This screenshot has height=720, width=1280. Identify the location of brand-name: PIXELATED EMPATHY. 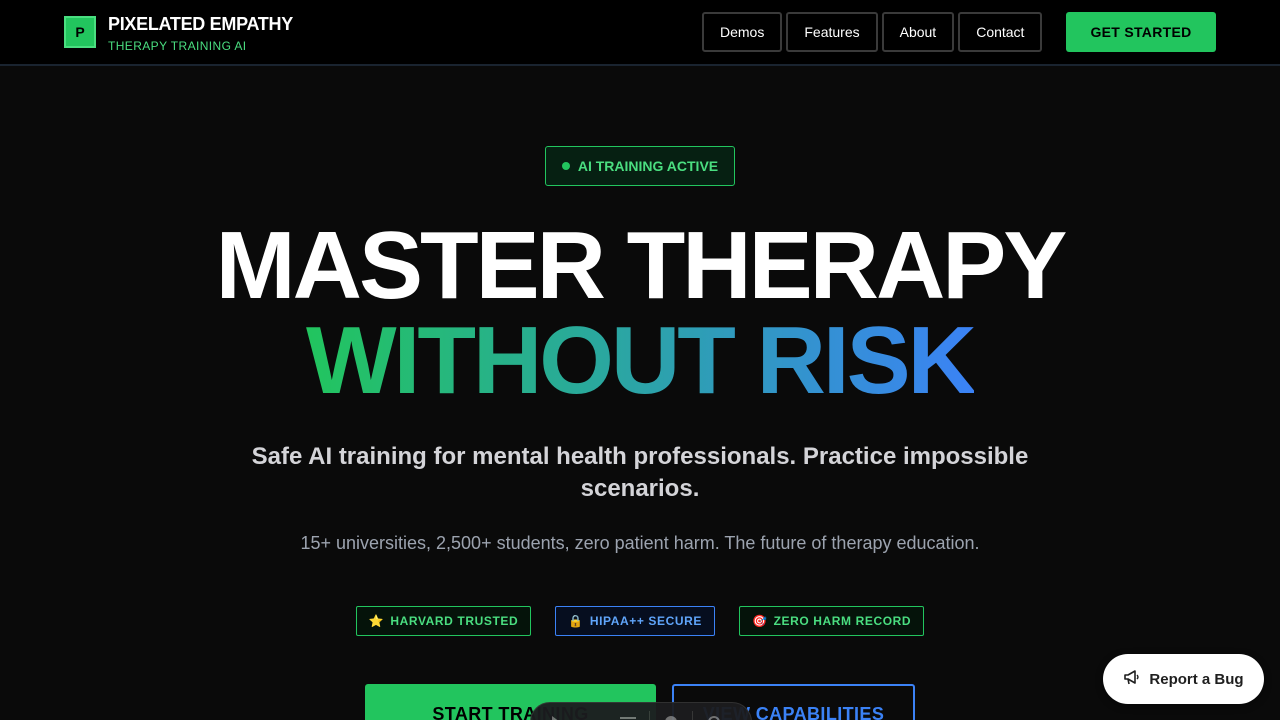
(200, 24).